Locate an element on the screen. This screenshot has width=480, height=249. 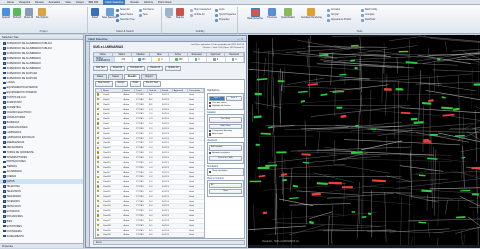
show-simulation-option: Show simulation is located at coordinates (225, 171).